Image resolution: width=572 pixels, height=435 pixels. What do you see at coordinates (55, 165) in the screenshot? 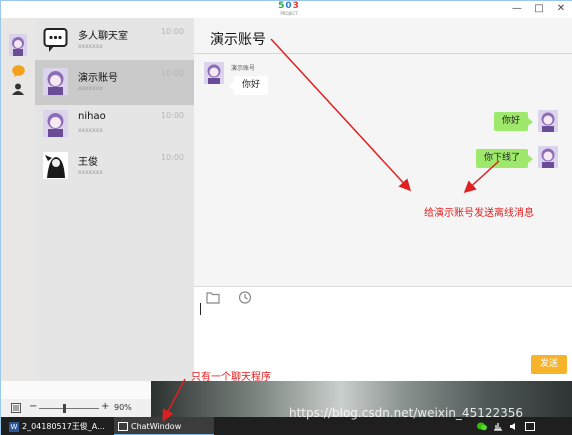
I see `bw-avatar` at bounding box center [55, 165].